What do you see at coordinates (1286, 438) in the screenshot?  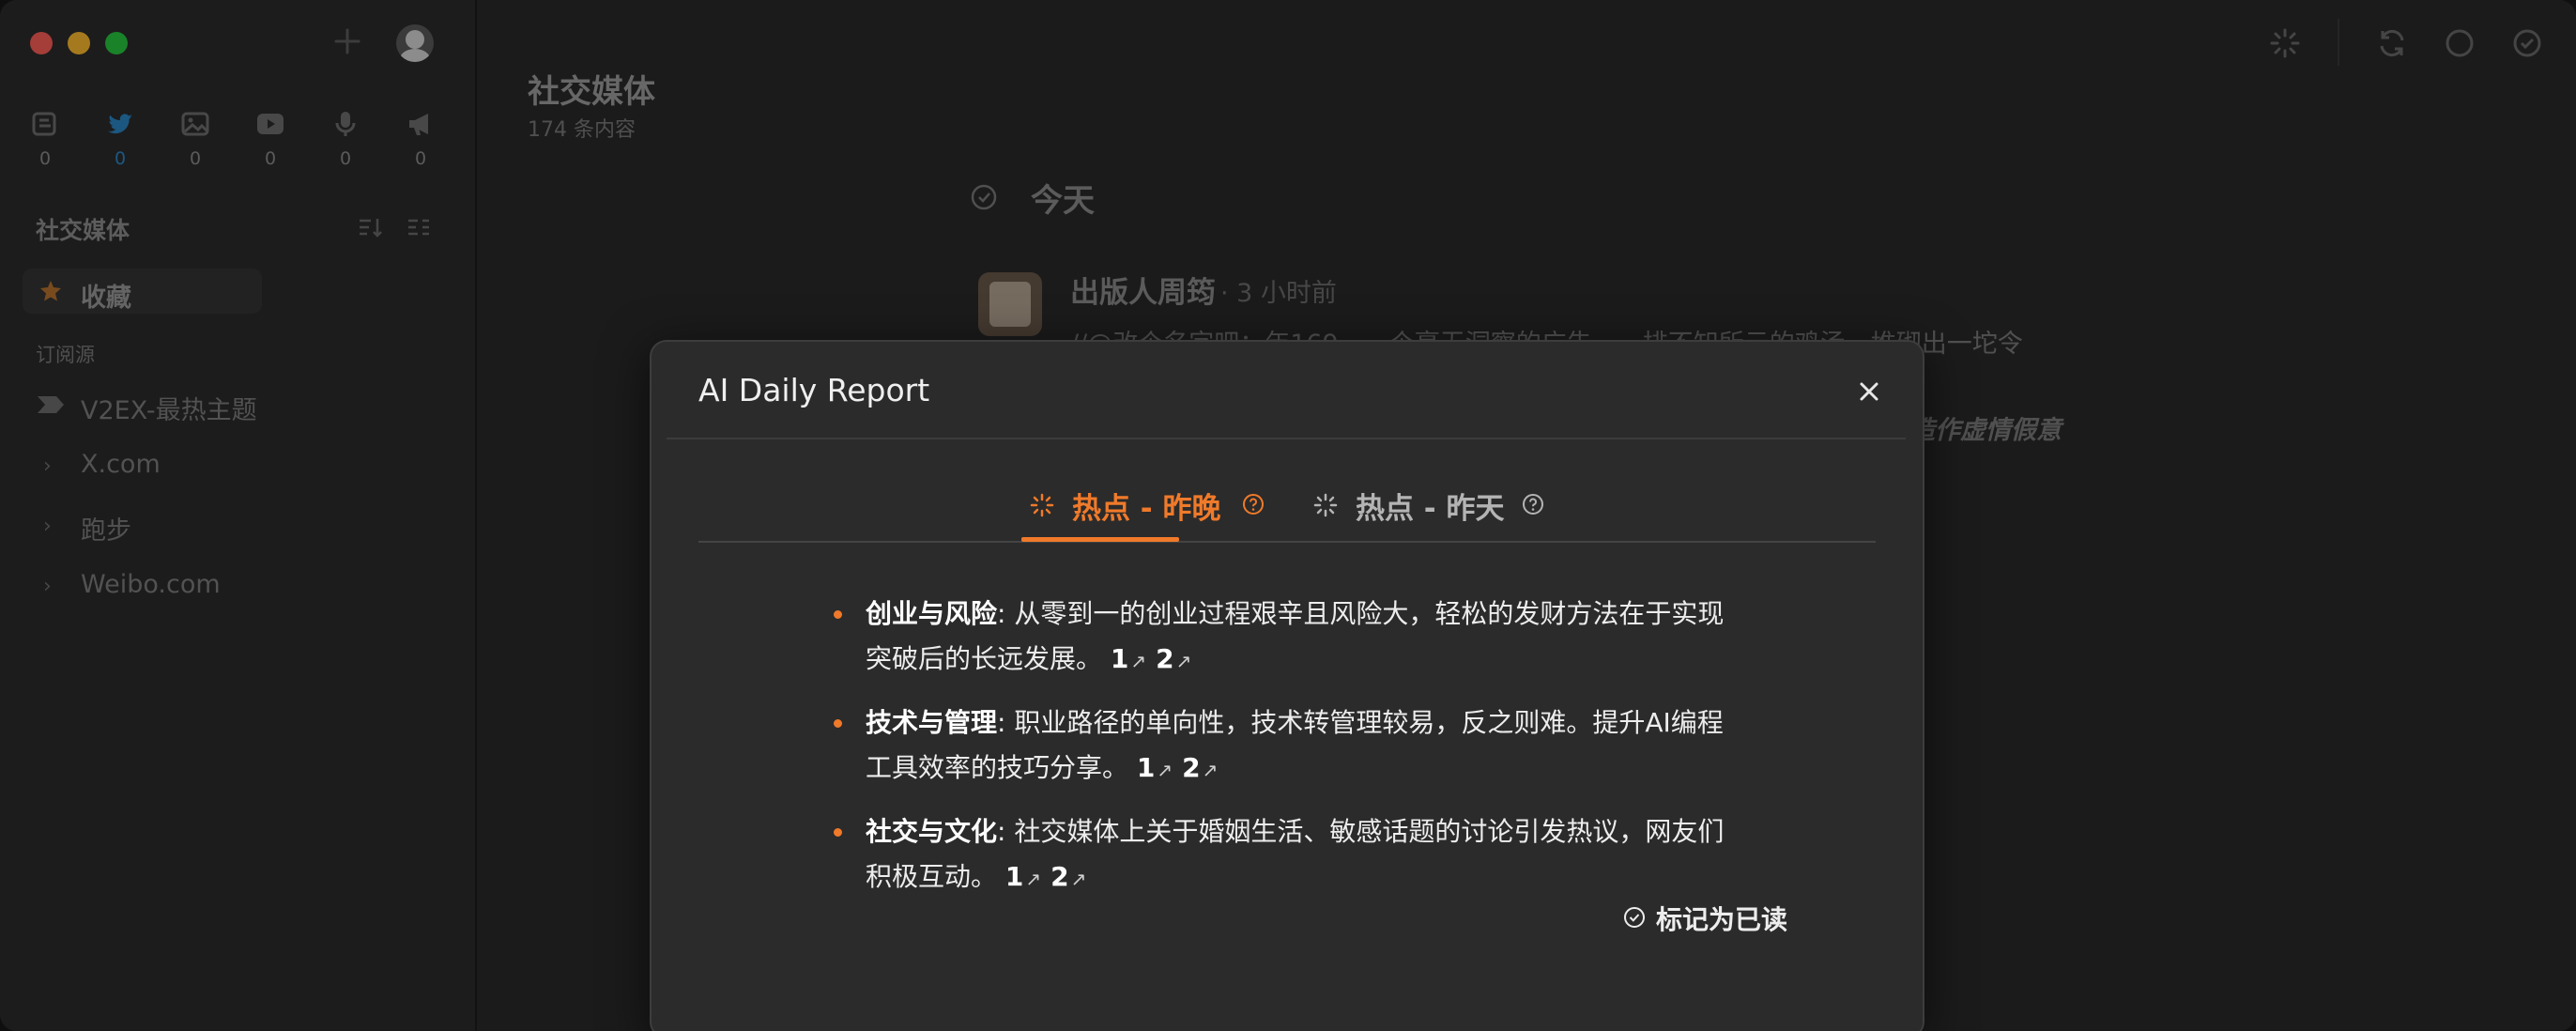 I see `divider` at bounding box center [1286, 438].